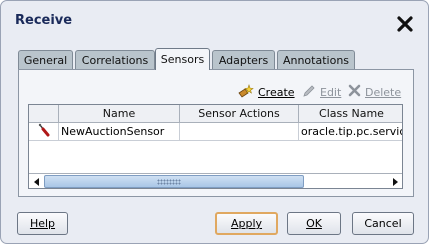 The image size is (429, 244). Describe the element at coordinates (119, 114) in the screenshot. I see `column-header-name: Name` at that location.